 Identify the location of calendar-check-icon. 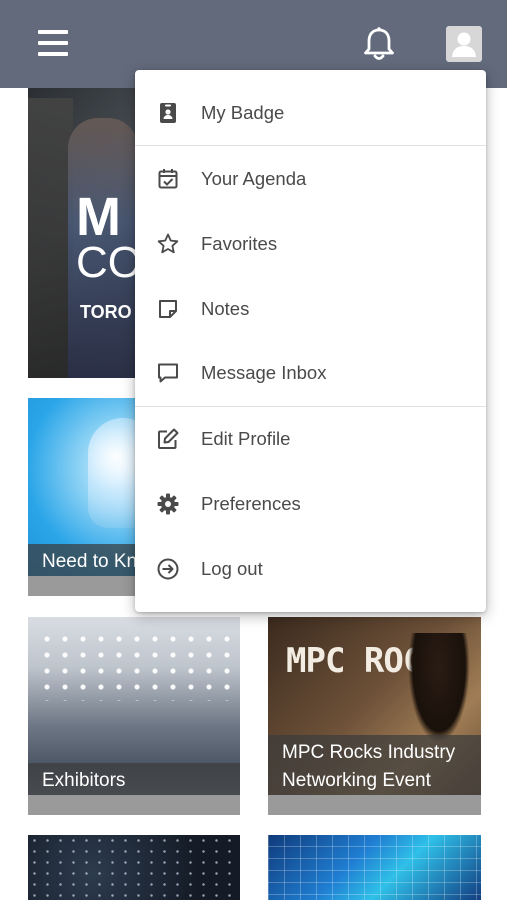
(168, 179).